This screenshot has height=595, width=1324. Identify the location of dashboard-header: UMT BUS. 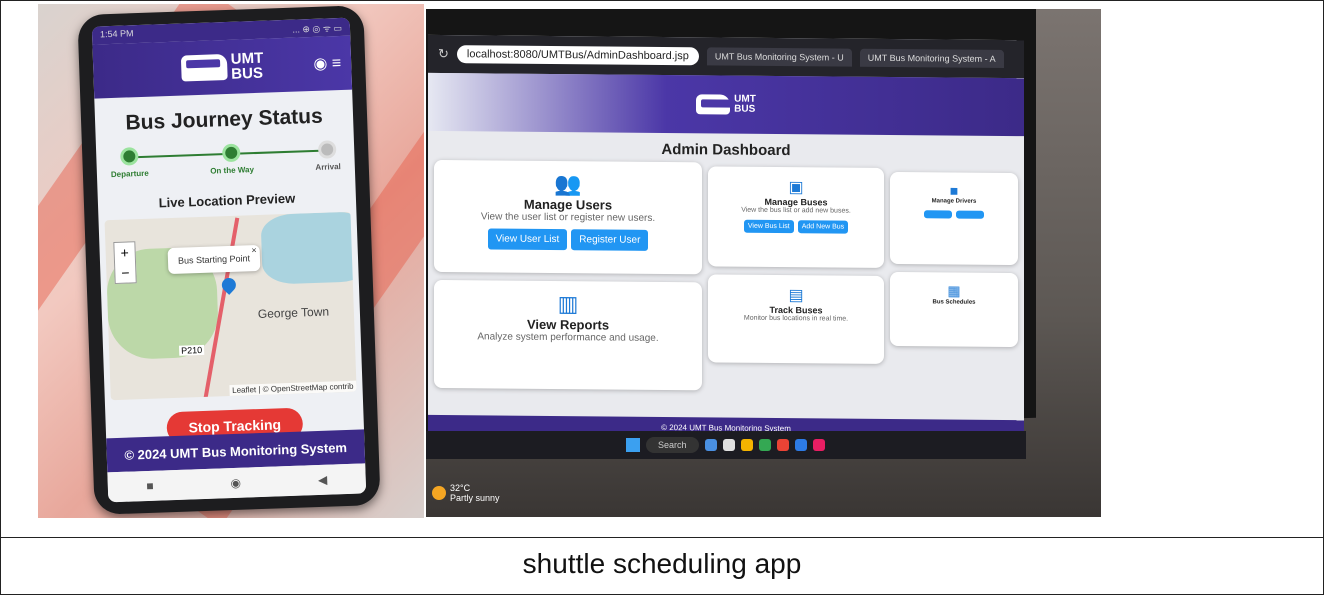
(726, 104).